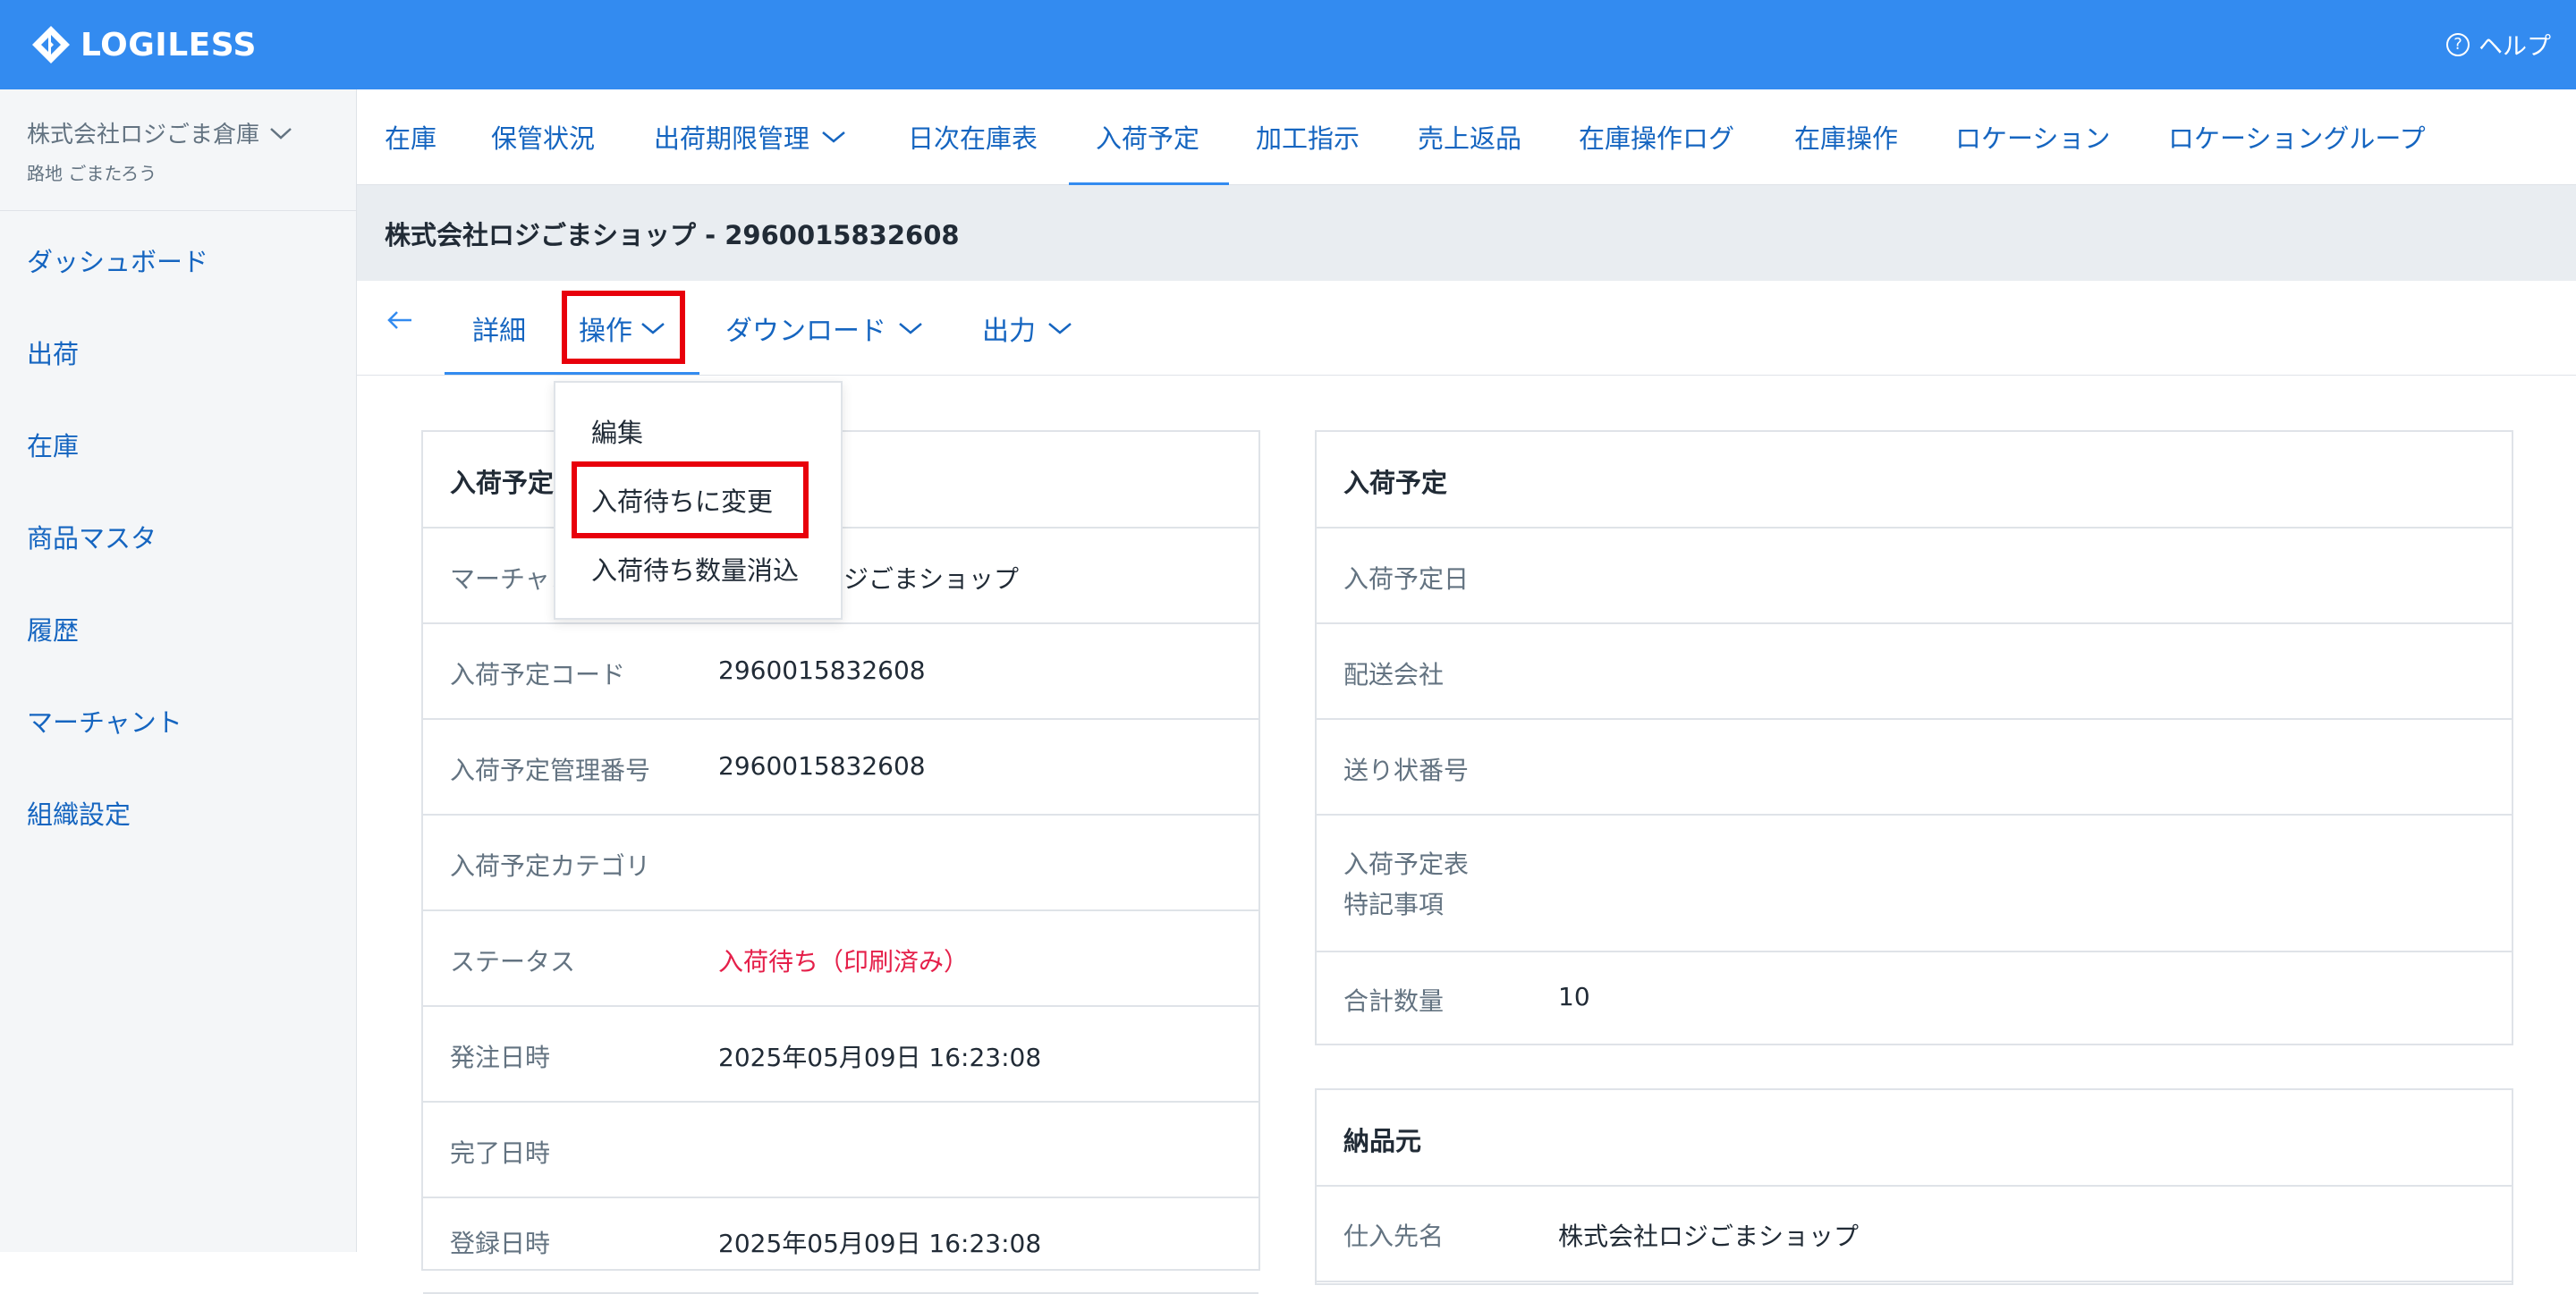  I want to click on info-row: 合計数量 10, so click(1914, 998).